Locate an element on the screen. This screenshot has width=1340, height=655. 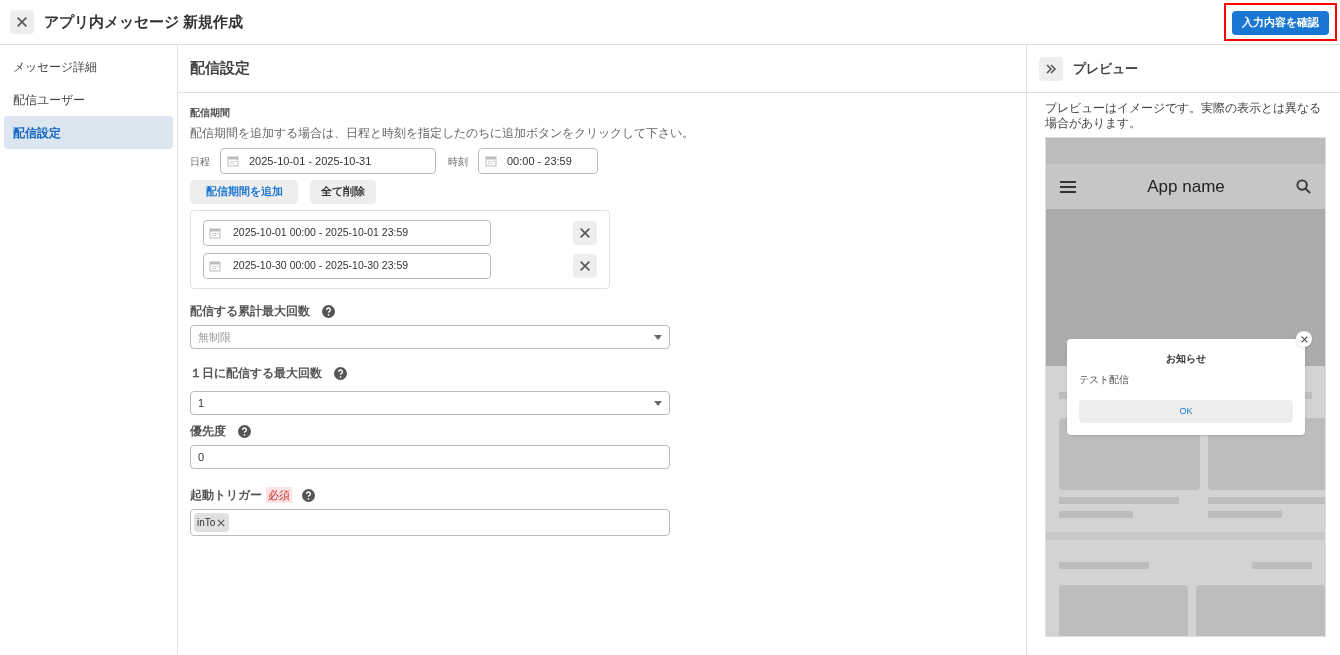
ok-button: OK is located at coordinates (1186, 411).